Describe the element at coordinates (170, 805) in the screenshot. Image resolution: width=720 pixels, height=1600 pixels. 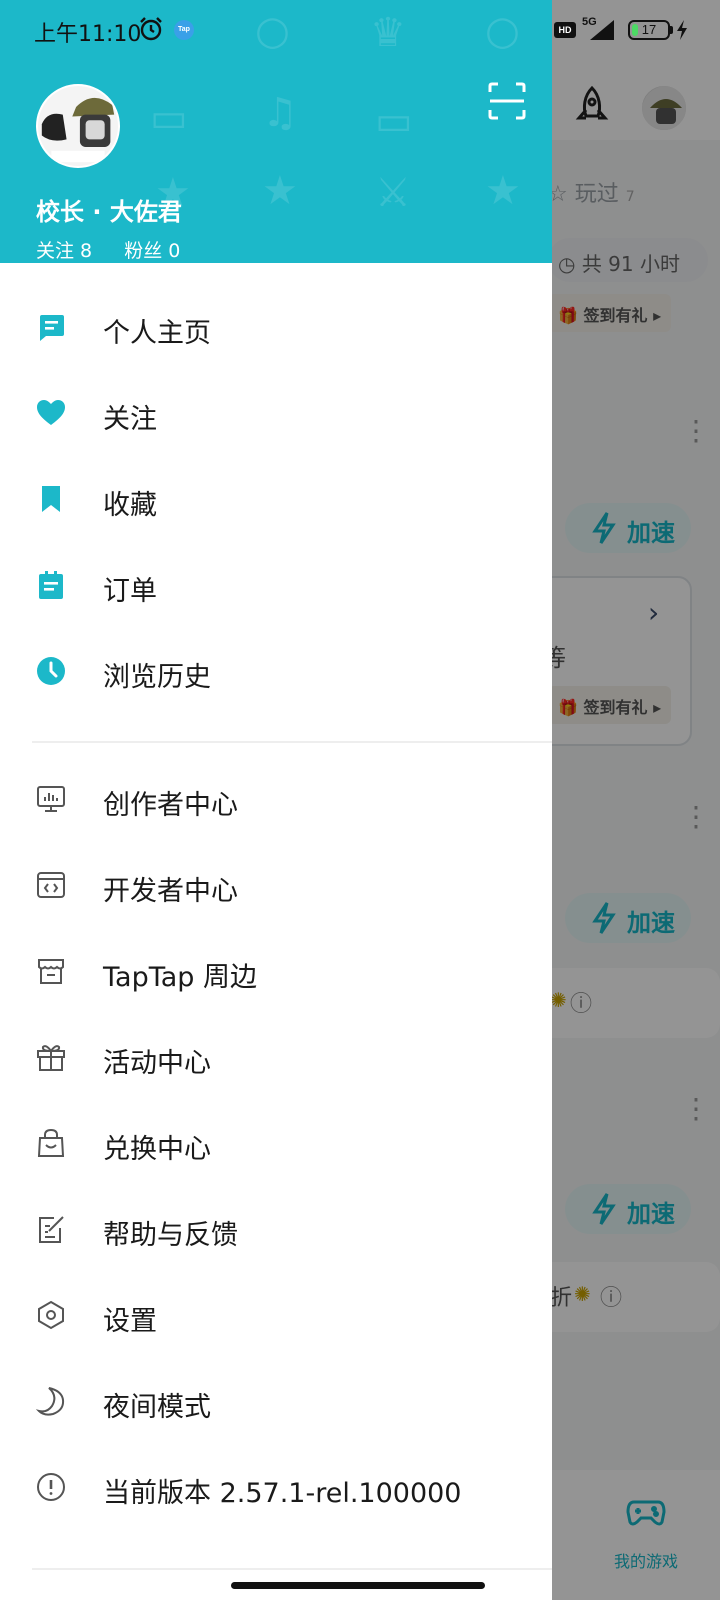
I see `menu-label: 创作者中心` at that location.